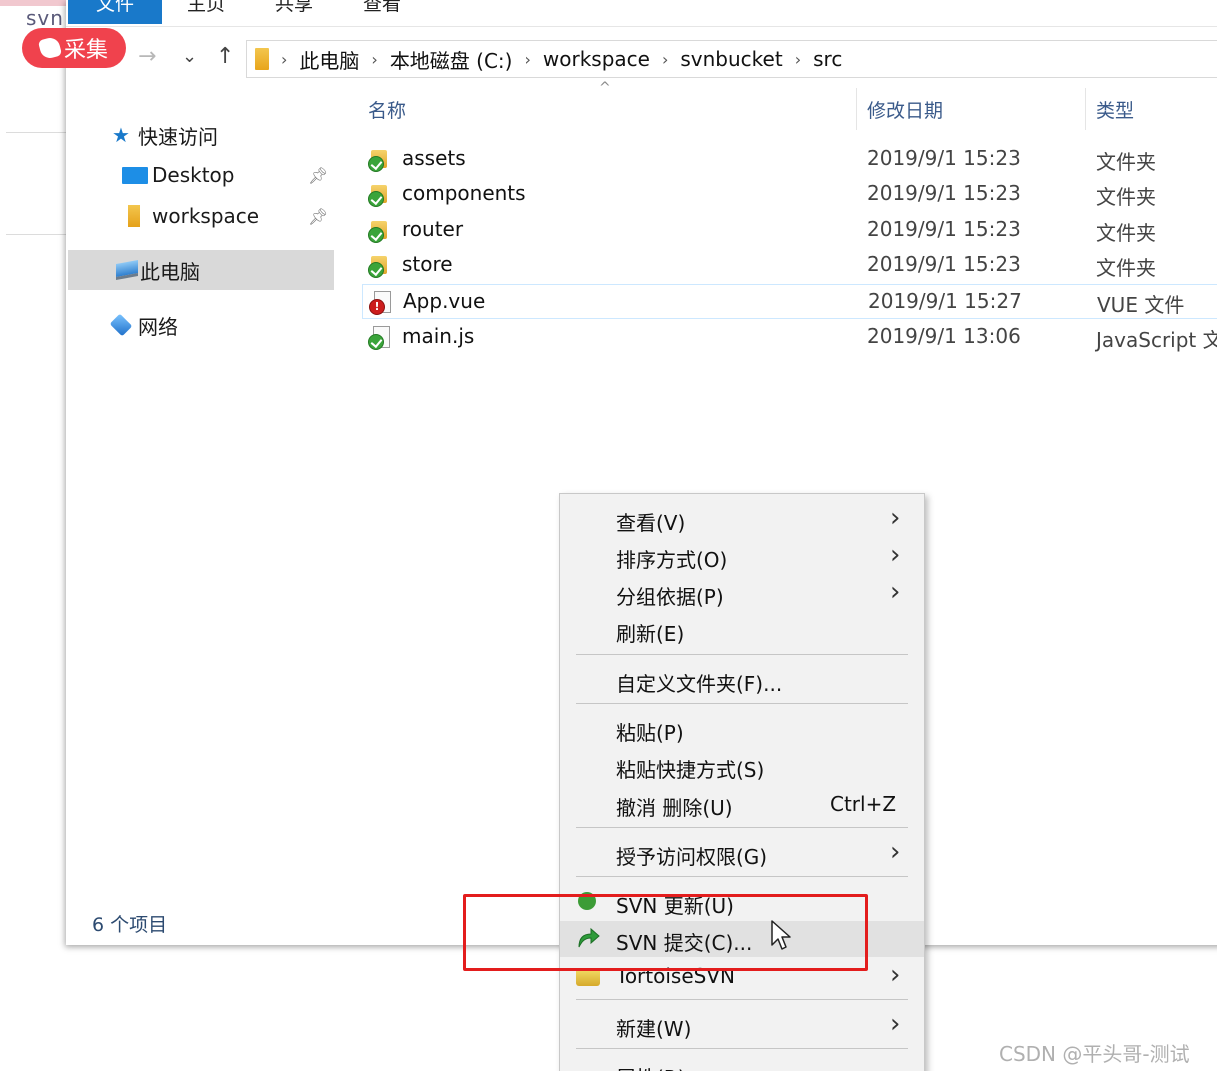 Image resolution: width=1217 pixels, height=1071 pixels. Describe the element at coordinates (944, 336) in the screenshot. I see `file-date: 2019/9/1 13:06` at that location.